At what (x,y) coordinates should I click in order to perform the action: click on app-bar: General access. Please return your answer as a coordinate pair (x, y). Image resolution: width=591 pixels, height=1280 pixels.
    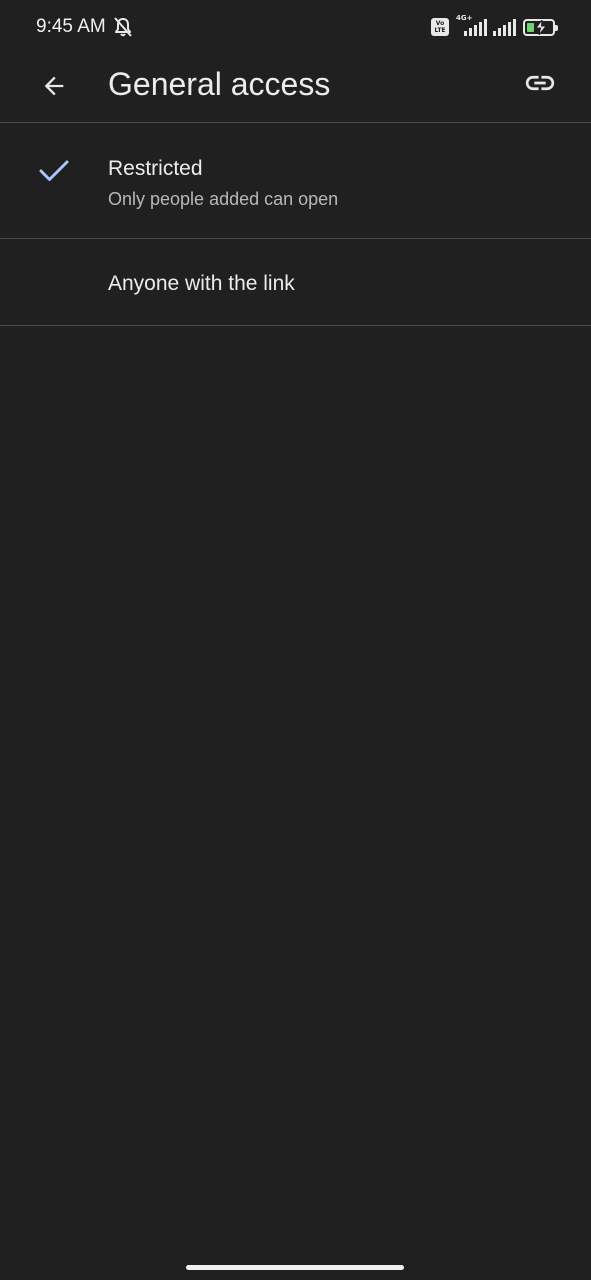
    Looking at the image, I should click on (295, 88).